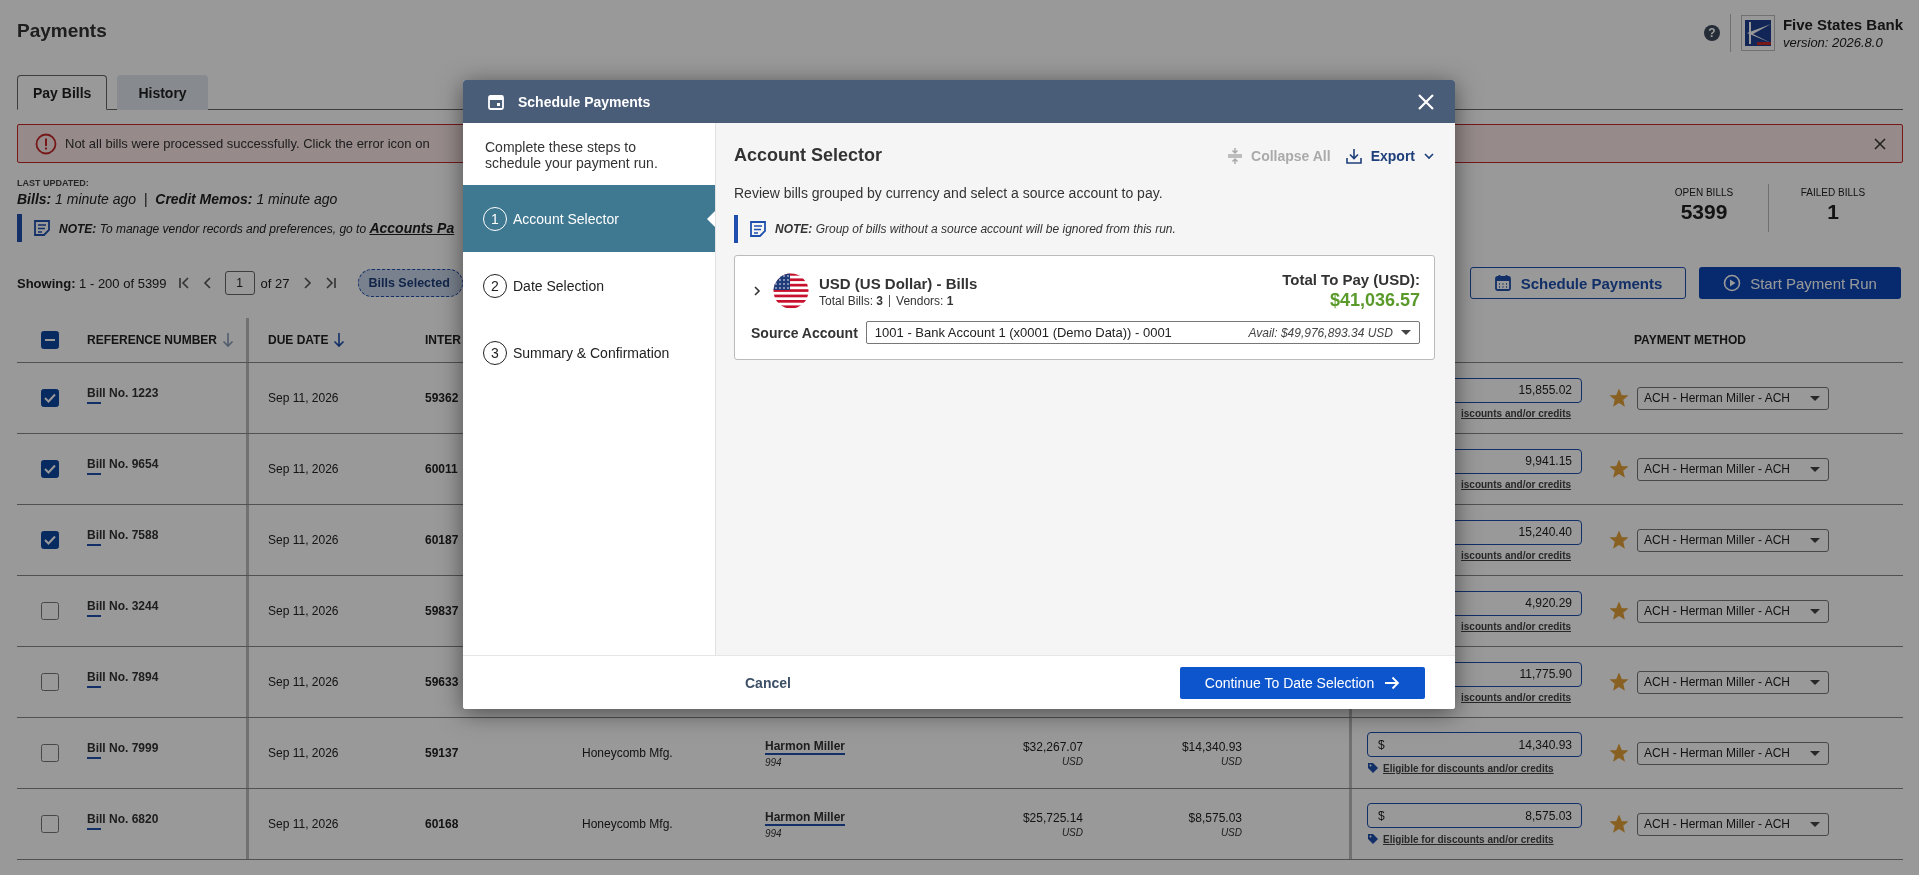 This screenshot has height=875, width=1919. Describe the element at coordinates (275, 283) in the screenshot. I see `page-count: of 27` at that location.